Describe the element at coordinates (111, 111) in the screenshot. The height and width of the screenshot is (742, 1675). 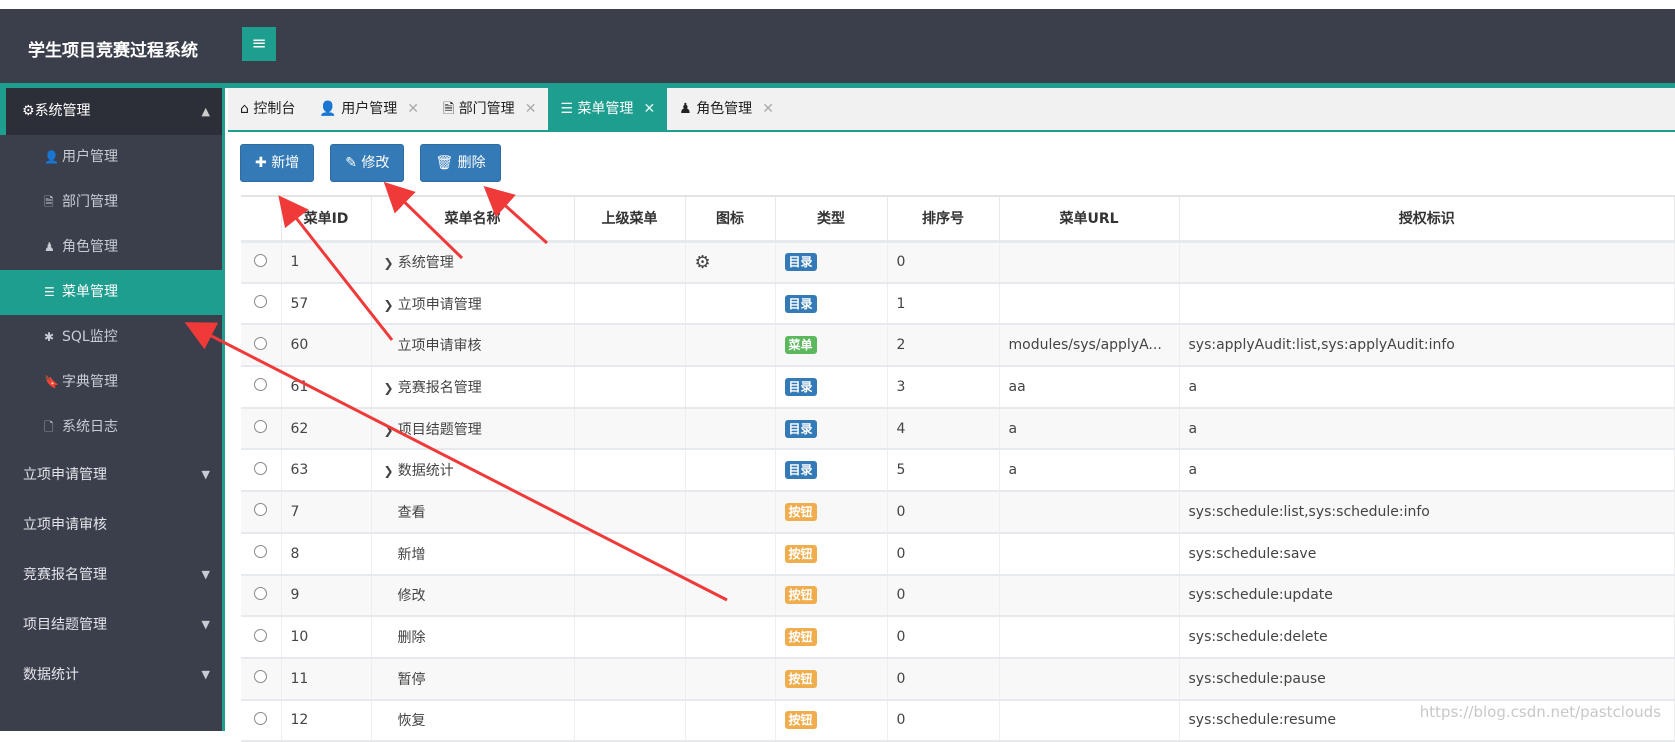
I see `sidebar-section-system: ⚙系统管理 ▲` at that location.